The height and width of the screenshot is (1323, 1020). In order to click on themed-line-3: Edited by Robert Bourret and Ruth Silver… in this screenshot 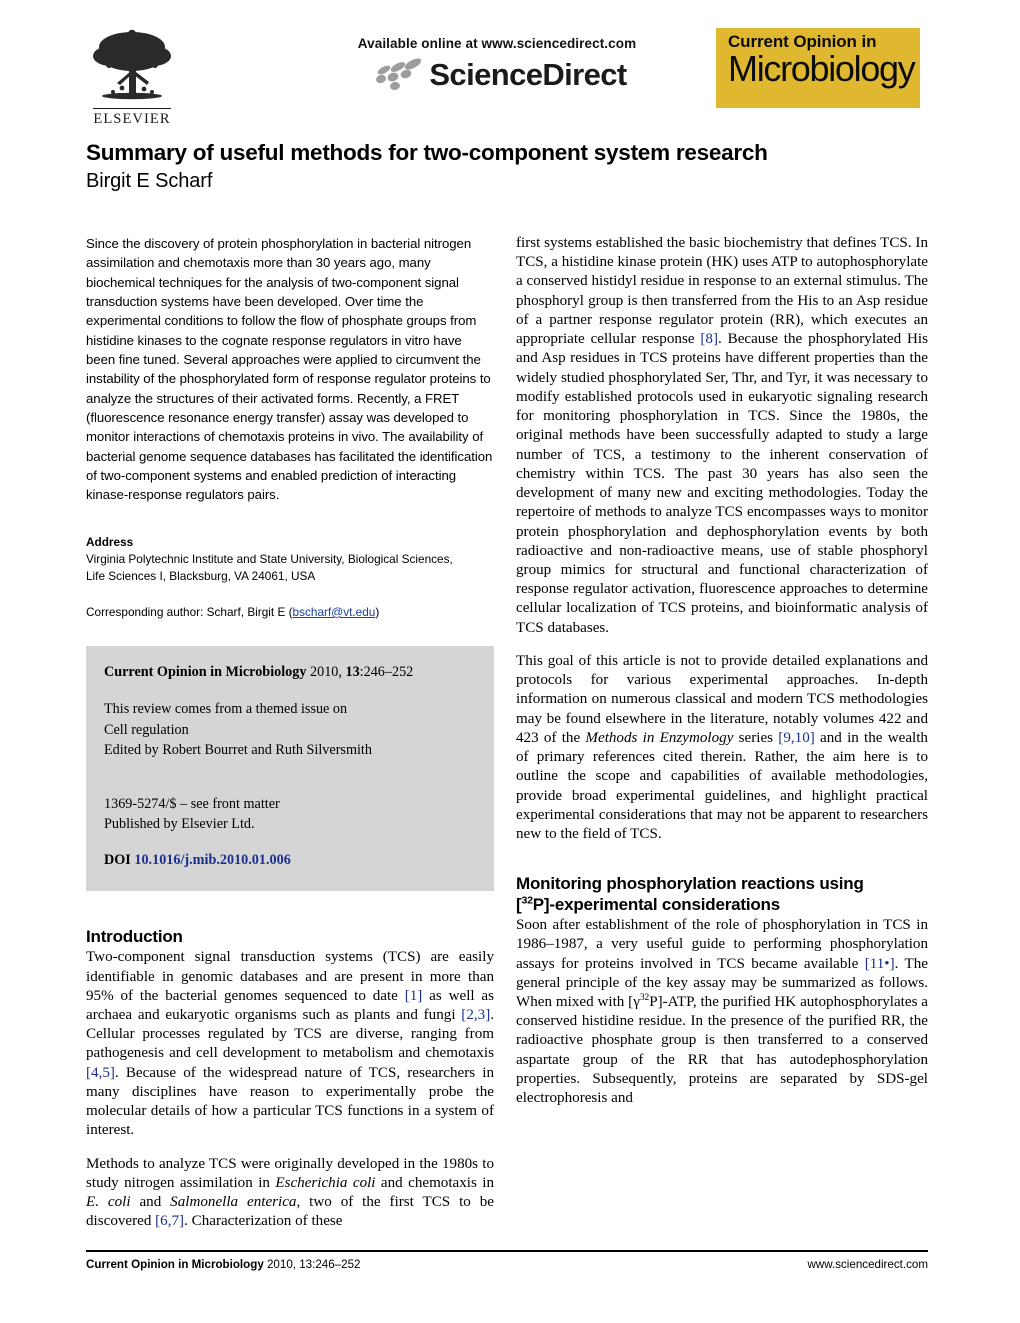, I will do `click(238, 750)`.